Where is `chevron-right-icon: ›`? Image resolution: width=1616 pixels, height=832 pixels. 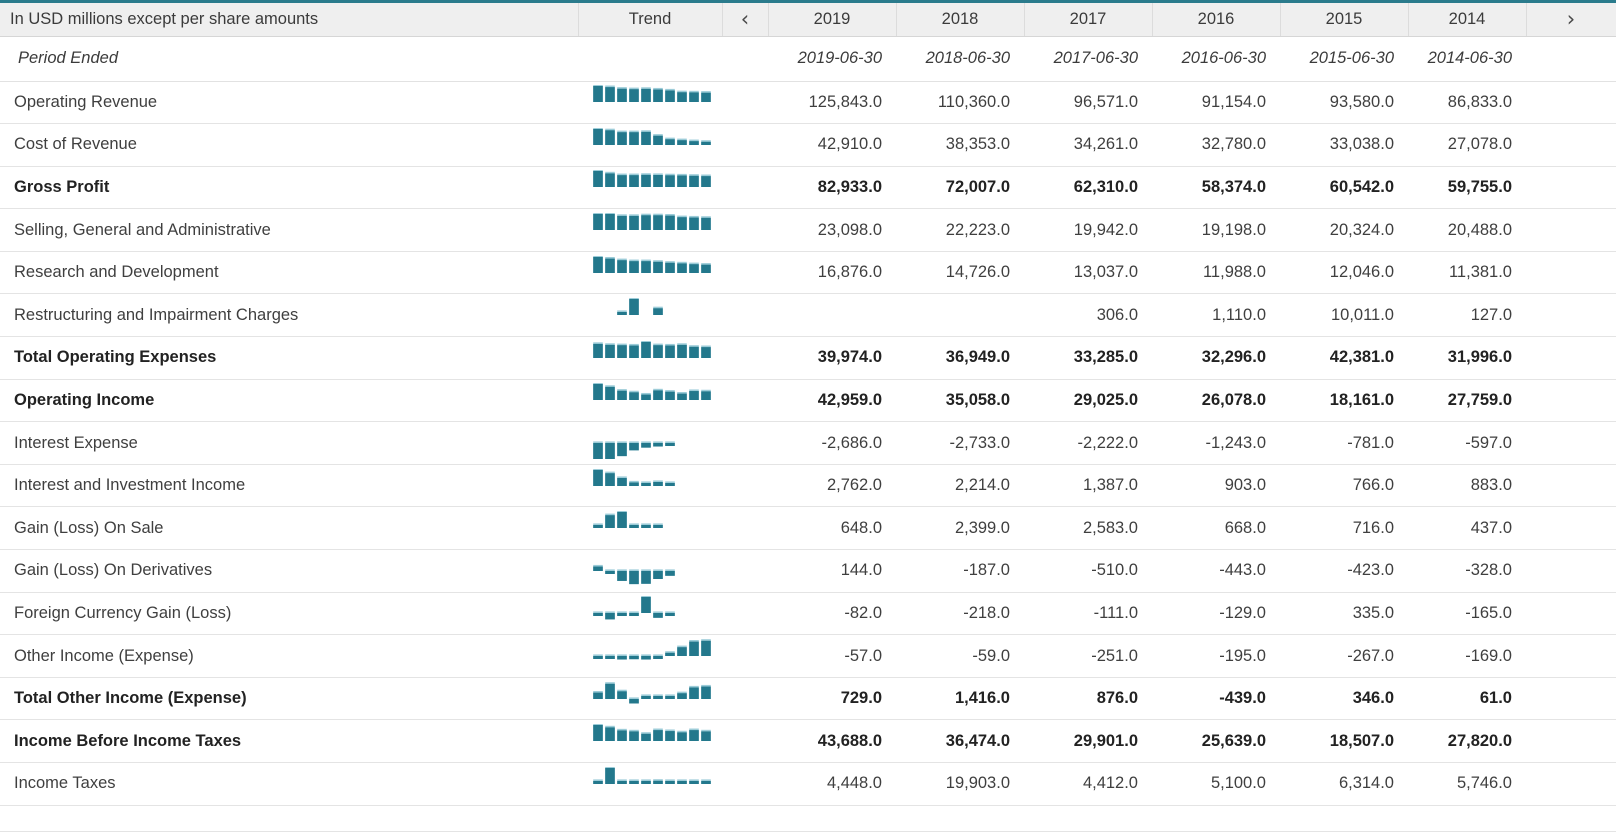 chevron-right-icon: › is located at coordinates (1571, 18).